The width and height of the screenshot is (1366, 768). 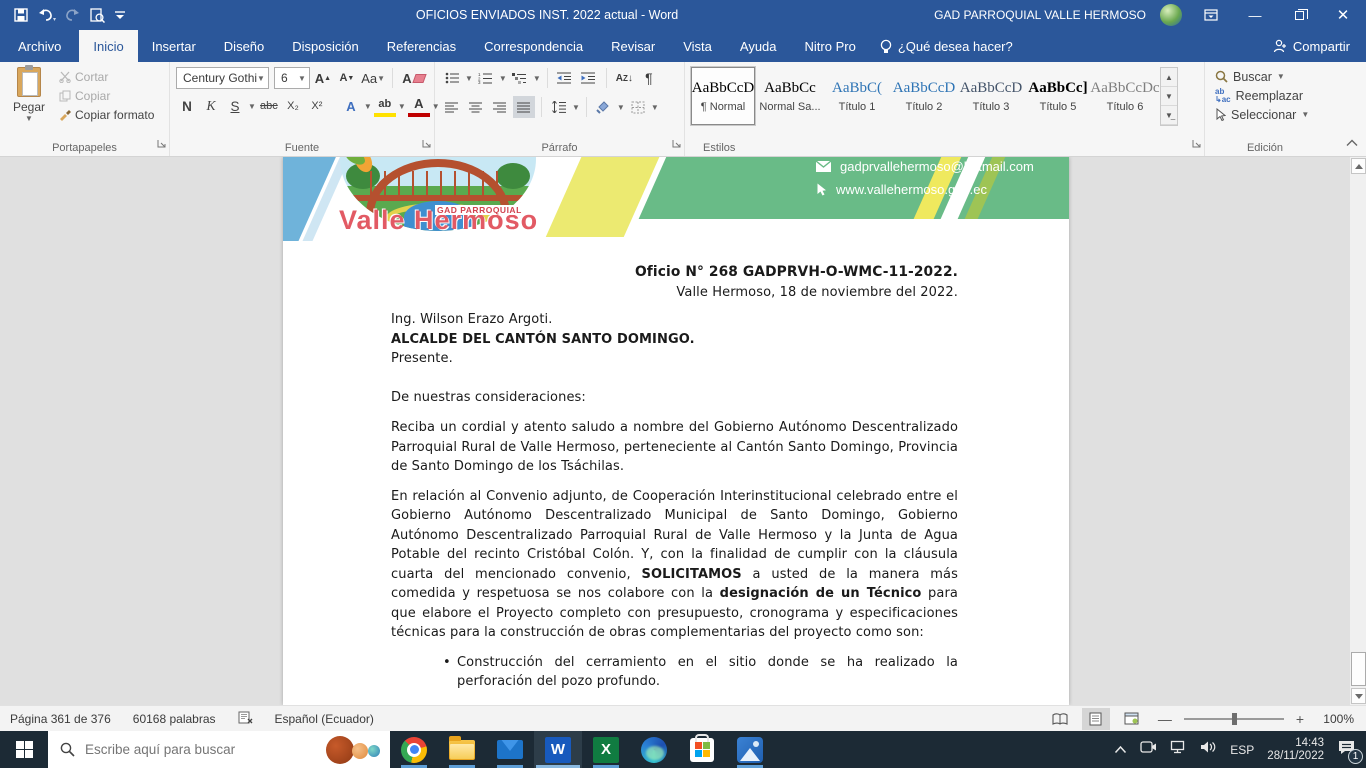 I want to click on line-spacing-caret: ▼, so click(x=576, y=107).